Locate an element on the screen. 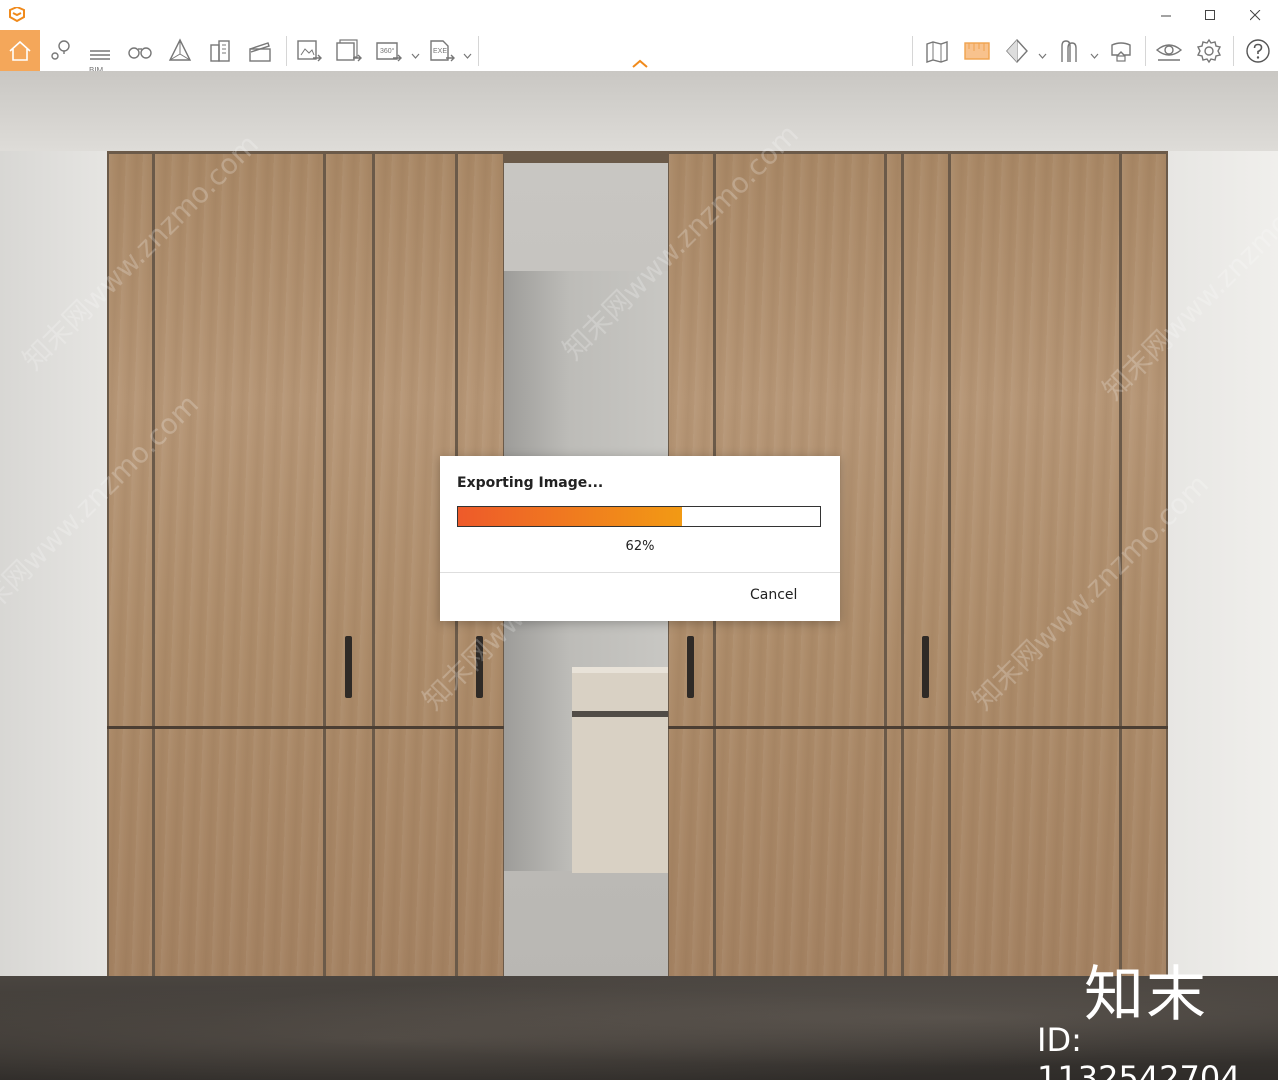  people-icon is located at coordinates (1069, 51).